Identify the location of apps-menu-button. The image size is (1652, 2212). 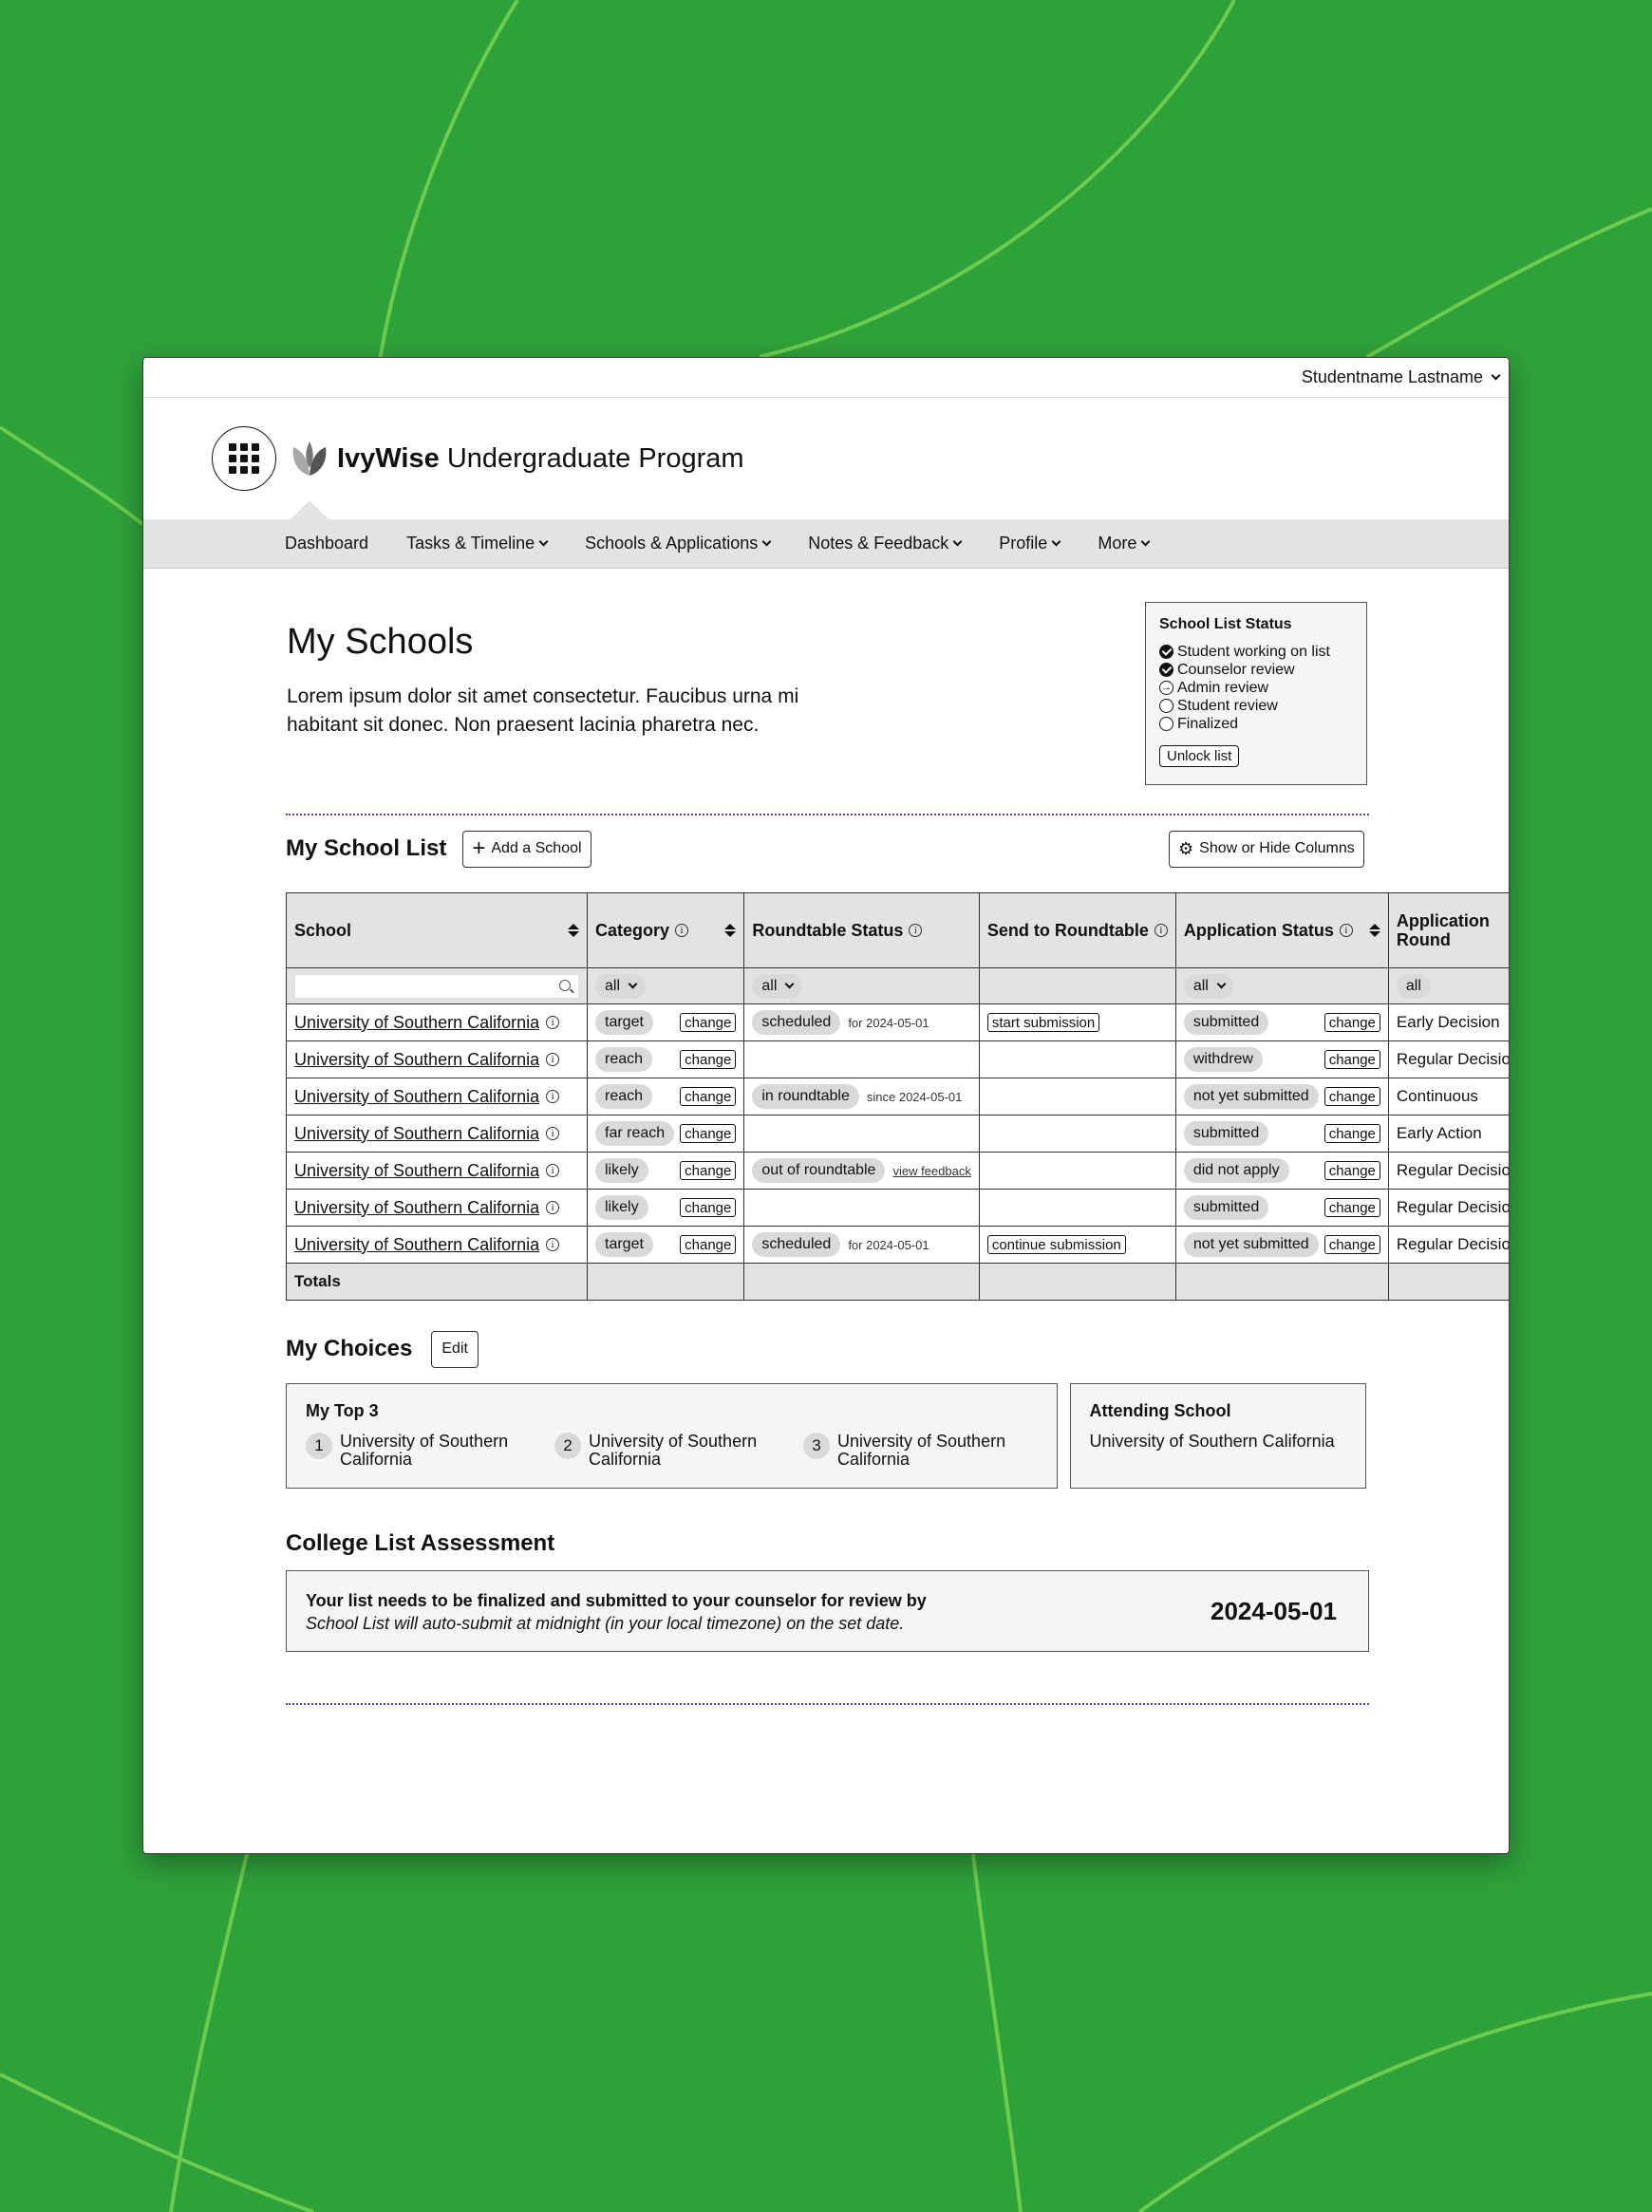
(244, 458).